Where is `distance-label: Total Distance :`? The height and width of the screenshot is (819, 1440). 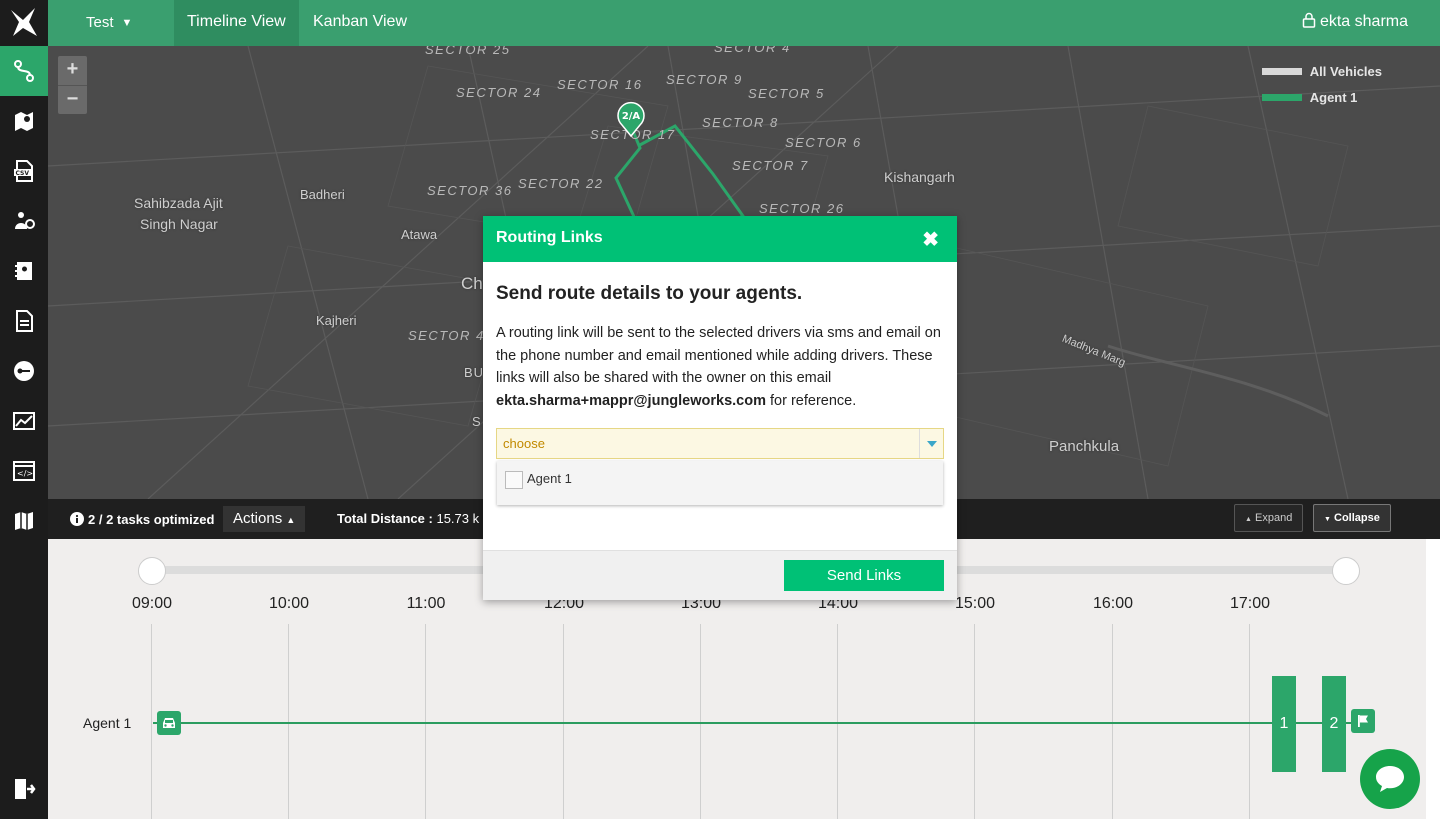
distance-label: Total Distance : is located at coordinates (385, 518).